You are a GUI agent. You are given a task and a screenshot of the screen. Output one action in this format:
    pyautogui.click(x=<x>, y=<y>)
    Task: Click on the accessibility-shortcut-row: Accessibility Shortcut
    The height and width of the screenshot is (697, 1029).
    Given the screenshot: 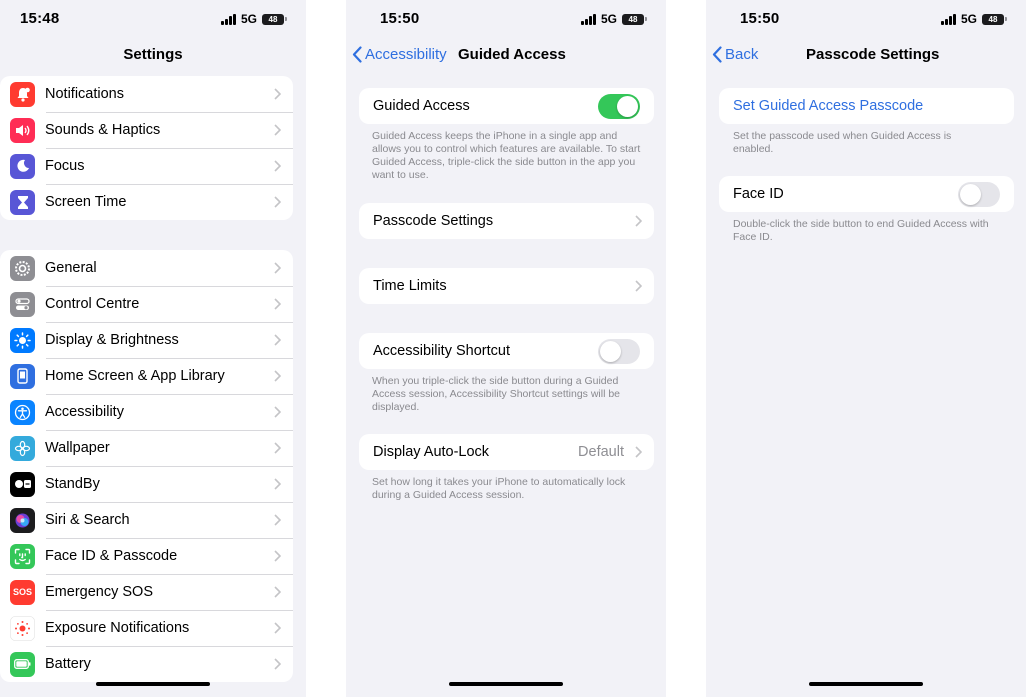 What is the action you would take?
    pyautogui.click(x=506, y=351)
    